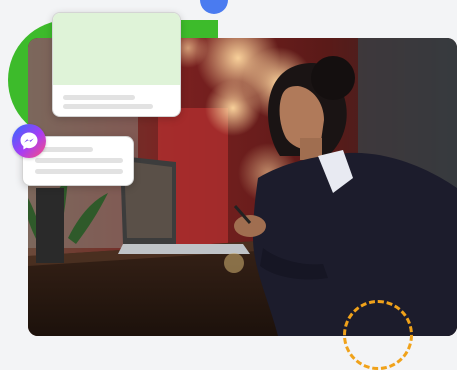  What do you see at coordinates (116, 49) in the screenshot?
I see `preview-image` at bounding box center [116, 49].